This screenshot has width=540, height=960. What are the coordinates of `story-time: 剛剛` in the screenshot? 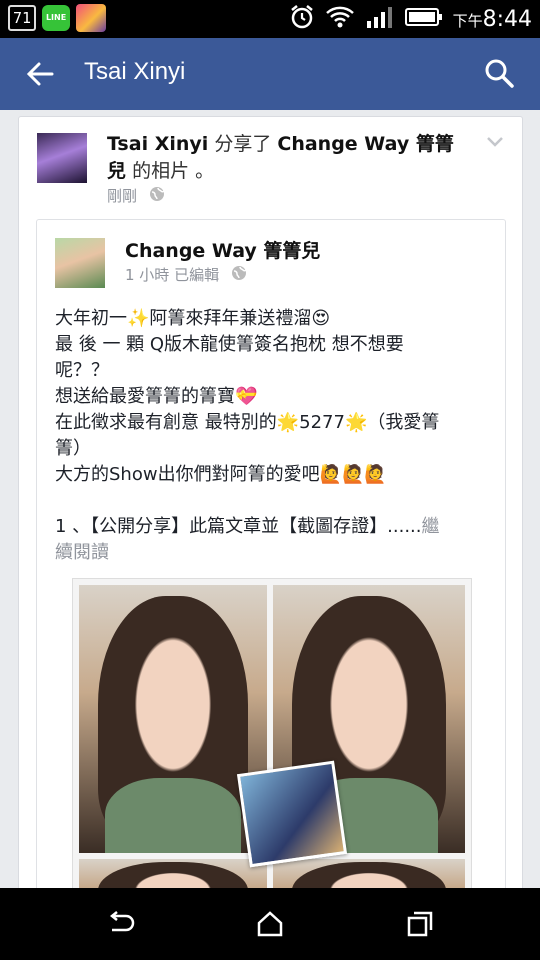 It's located at (122, 195).